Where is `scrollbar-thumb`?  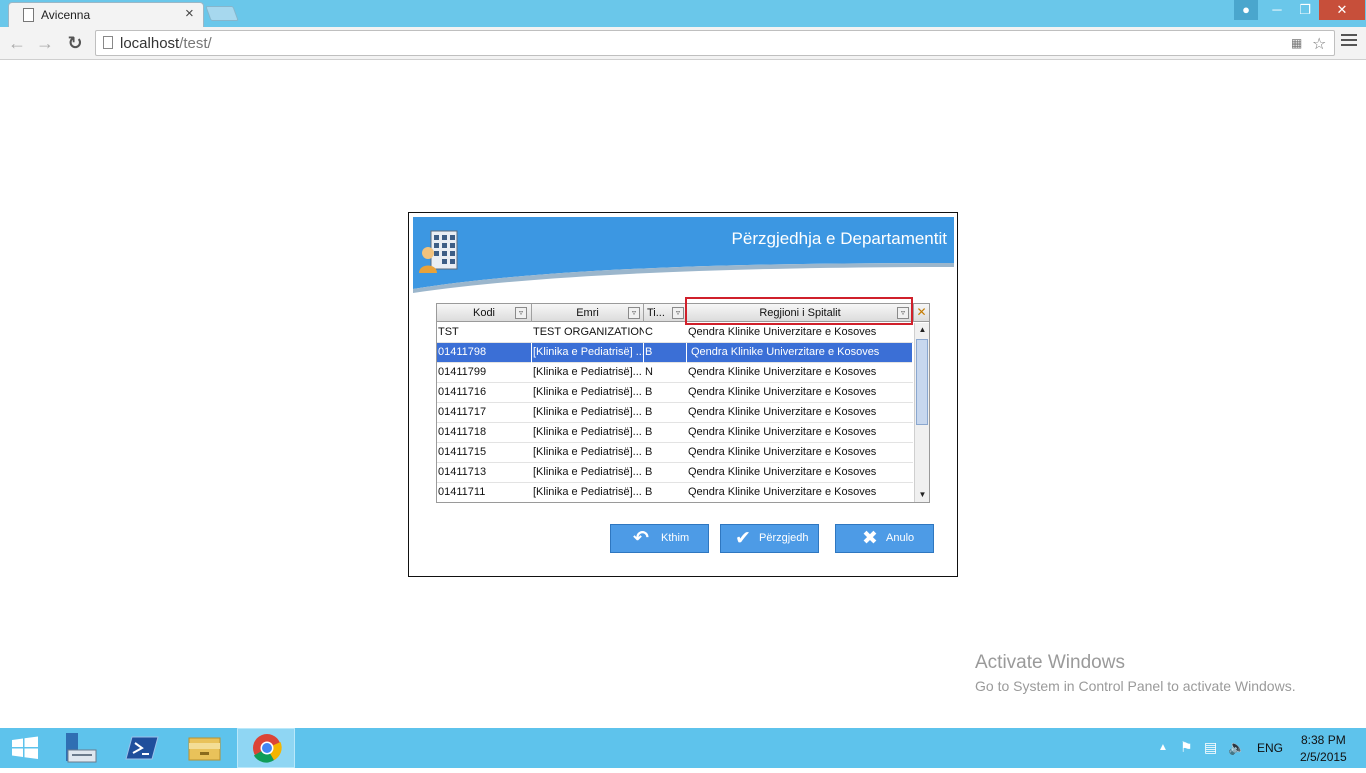 scrollbar-thumb is located at coordinates (922, 382).